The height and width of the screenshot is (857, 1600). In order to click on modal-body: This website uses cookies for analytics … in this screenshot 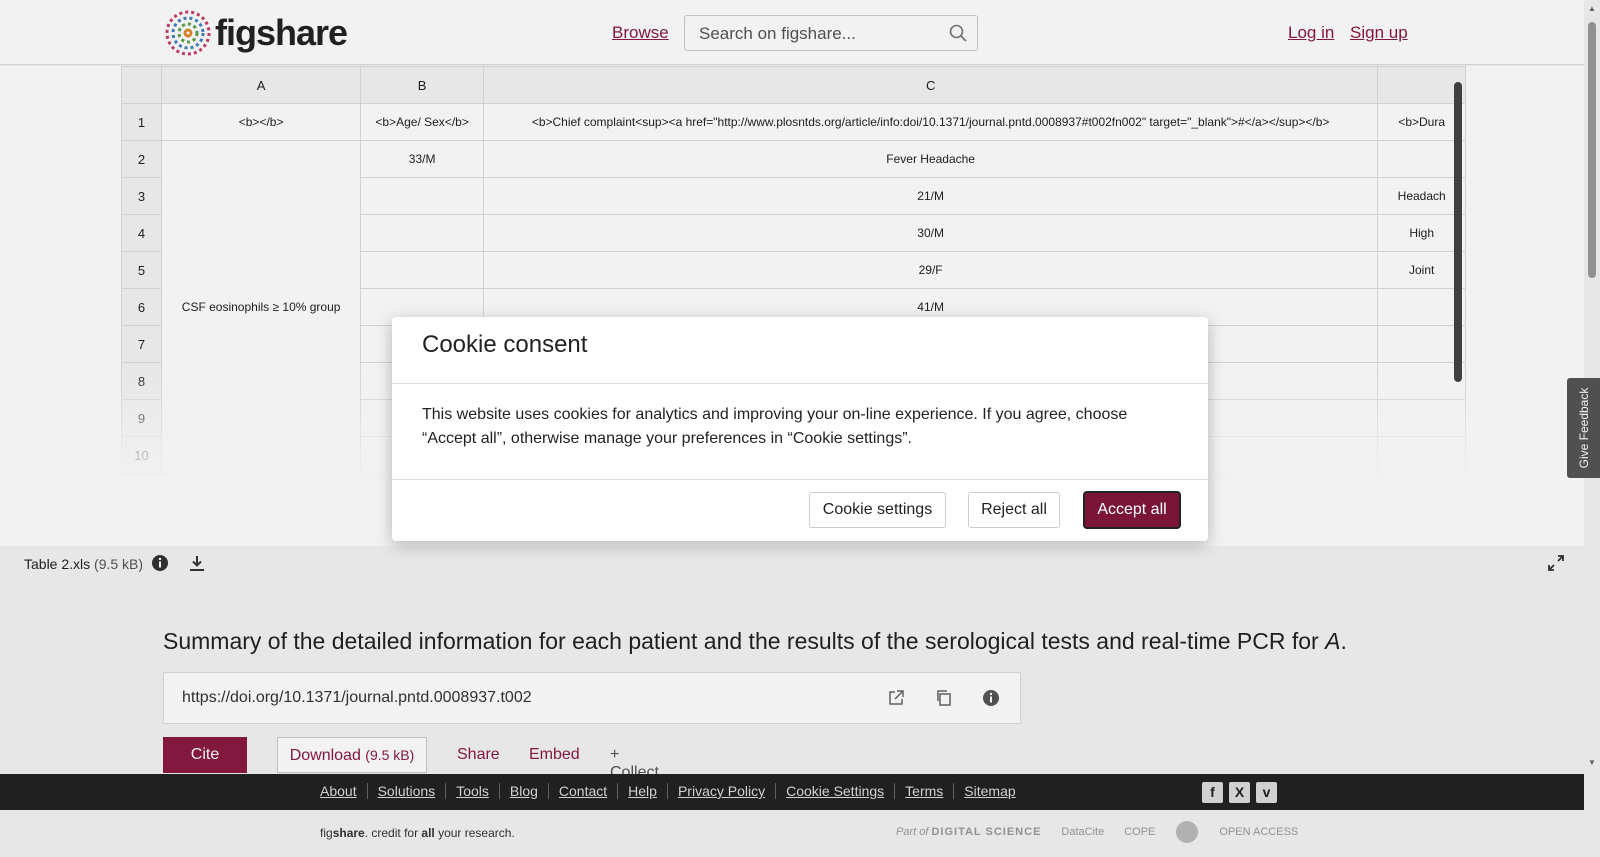, I will do `click(800, 432)`.